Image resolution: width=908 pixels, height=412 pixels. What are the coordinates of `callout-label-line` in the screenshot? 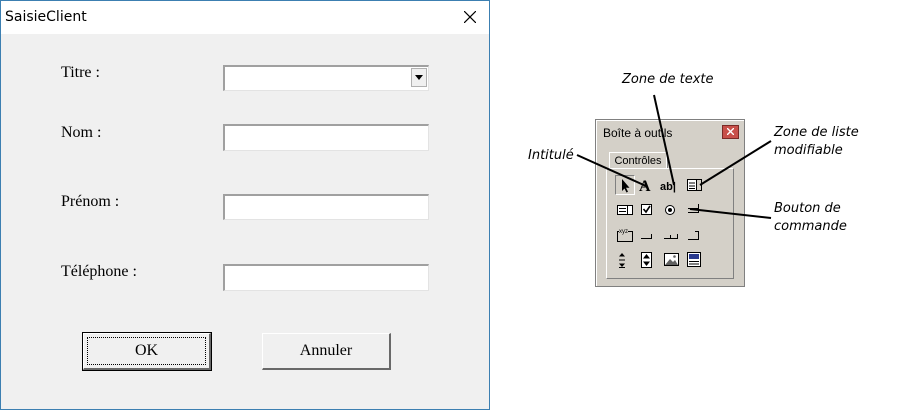 It's located at (611, 170).